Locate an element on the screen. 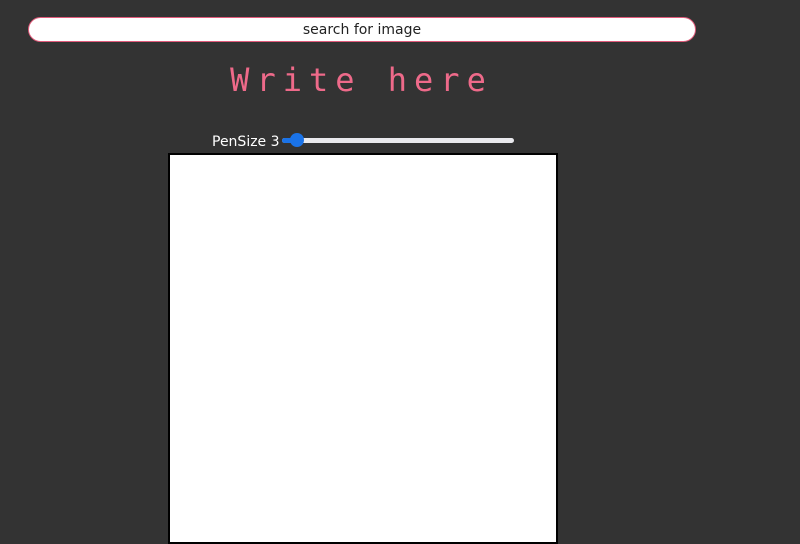  page-title: Write here is located at coordinates (361, 80).